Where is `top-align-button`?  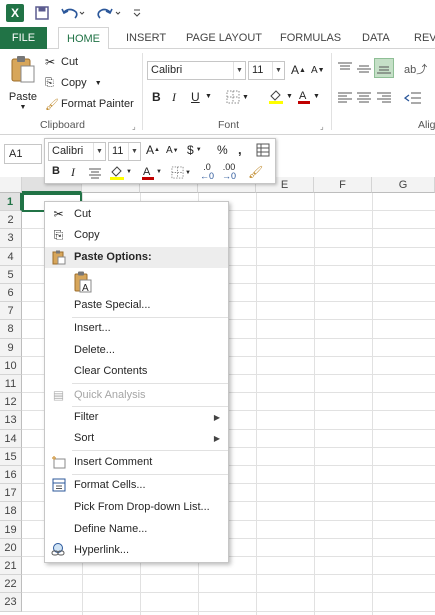
top-align-button is located at coordinates (345, 68).